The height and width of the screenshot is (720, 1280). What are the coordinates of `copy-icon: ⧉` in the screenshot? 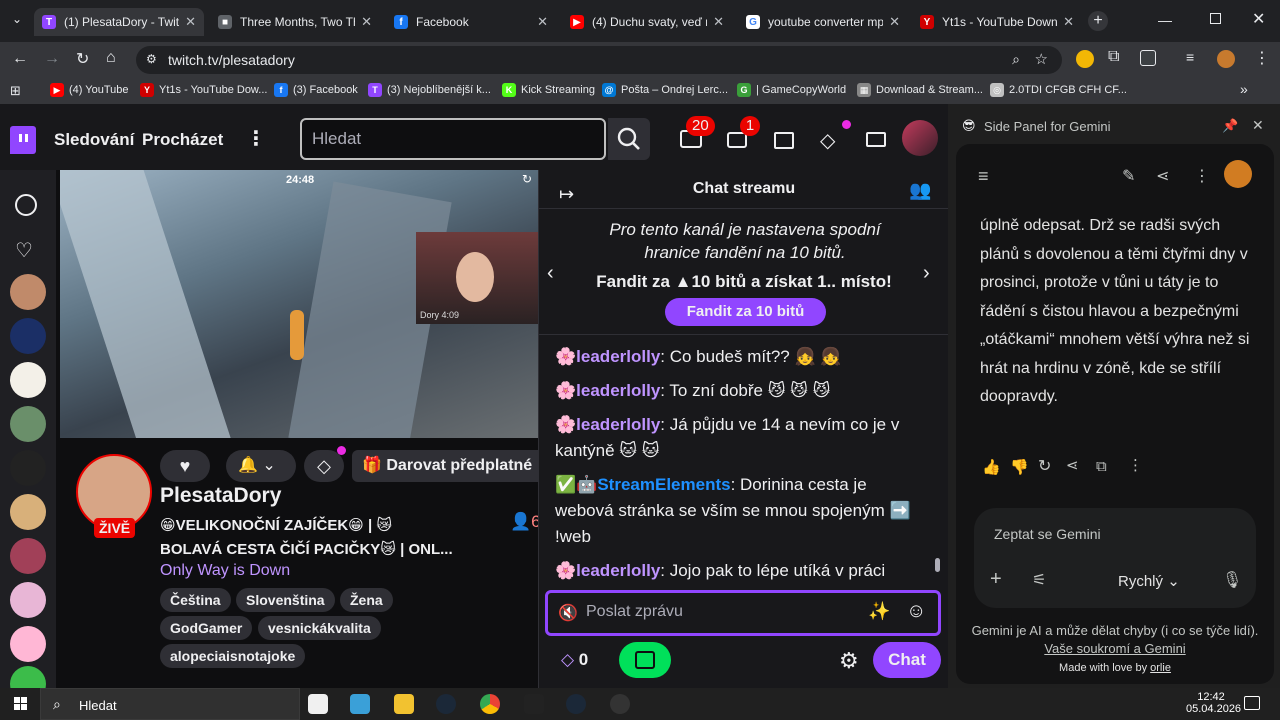 It's located at (1101, 466).